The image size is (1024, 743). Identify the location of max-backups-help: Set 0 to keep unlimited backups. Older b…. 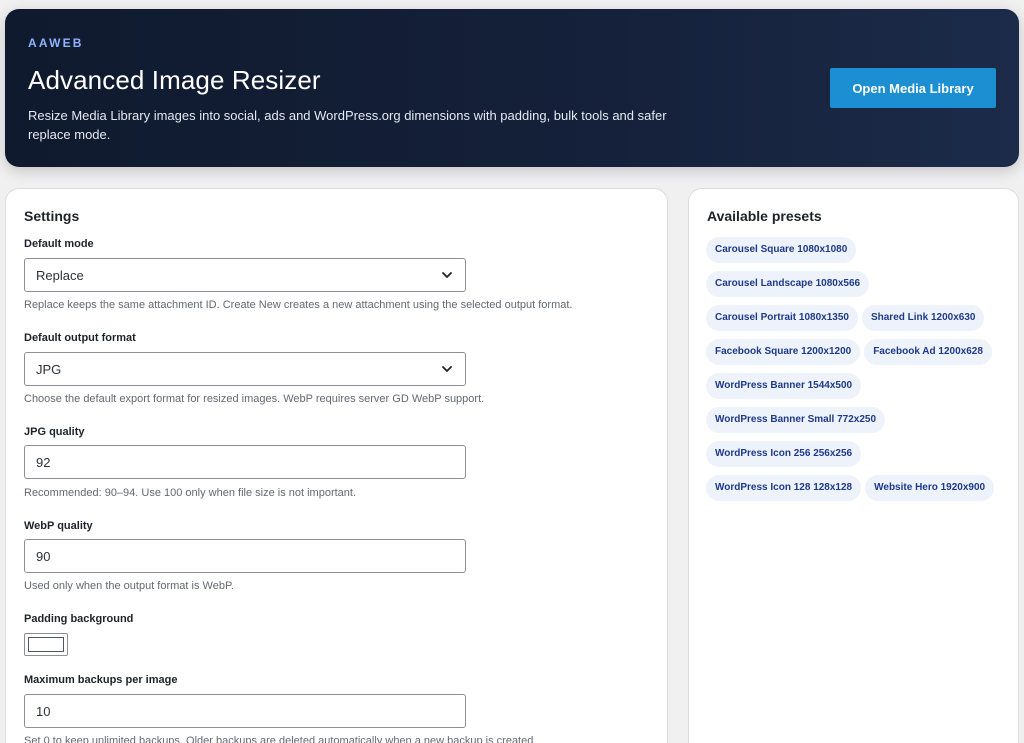
(280, 739).